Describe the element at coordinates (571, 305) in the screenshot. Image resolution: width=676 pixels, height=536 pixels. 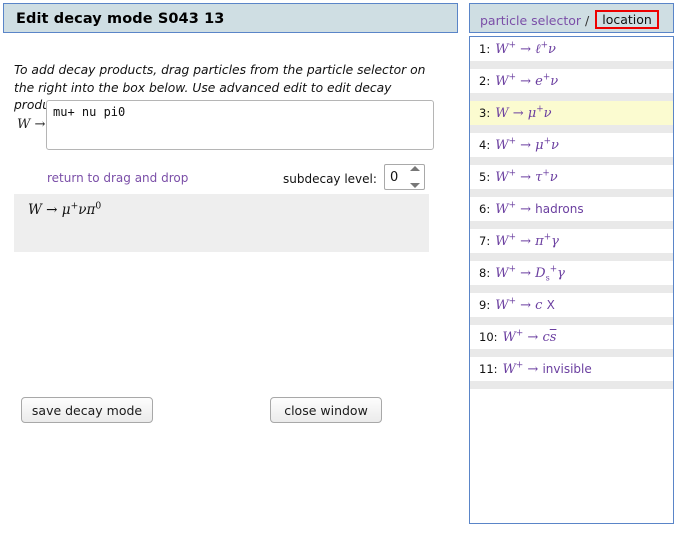
I see `list-item: 9: W+ → c X` at that location.